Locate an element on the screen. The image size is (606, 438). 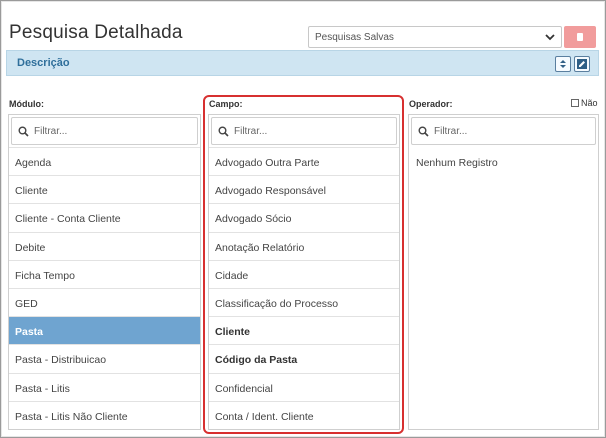
nao-checkbox: Não is located at coordinates (584, 103).